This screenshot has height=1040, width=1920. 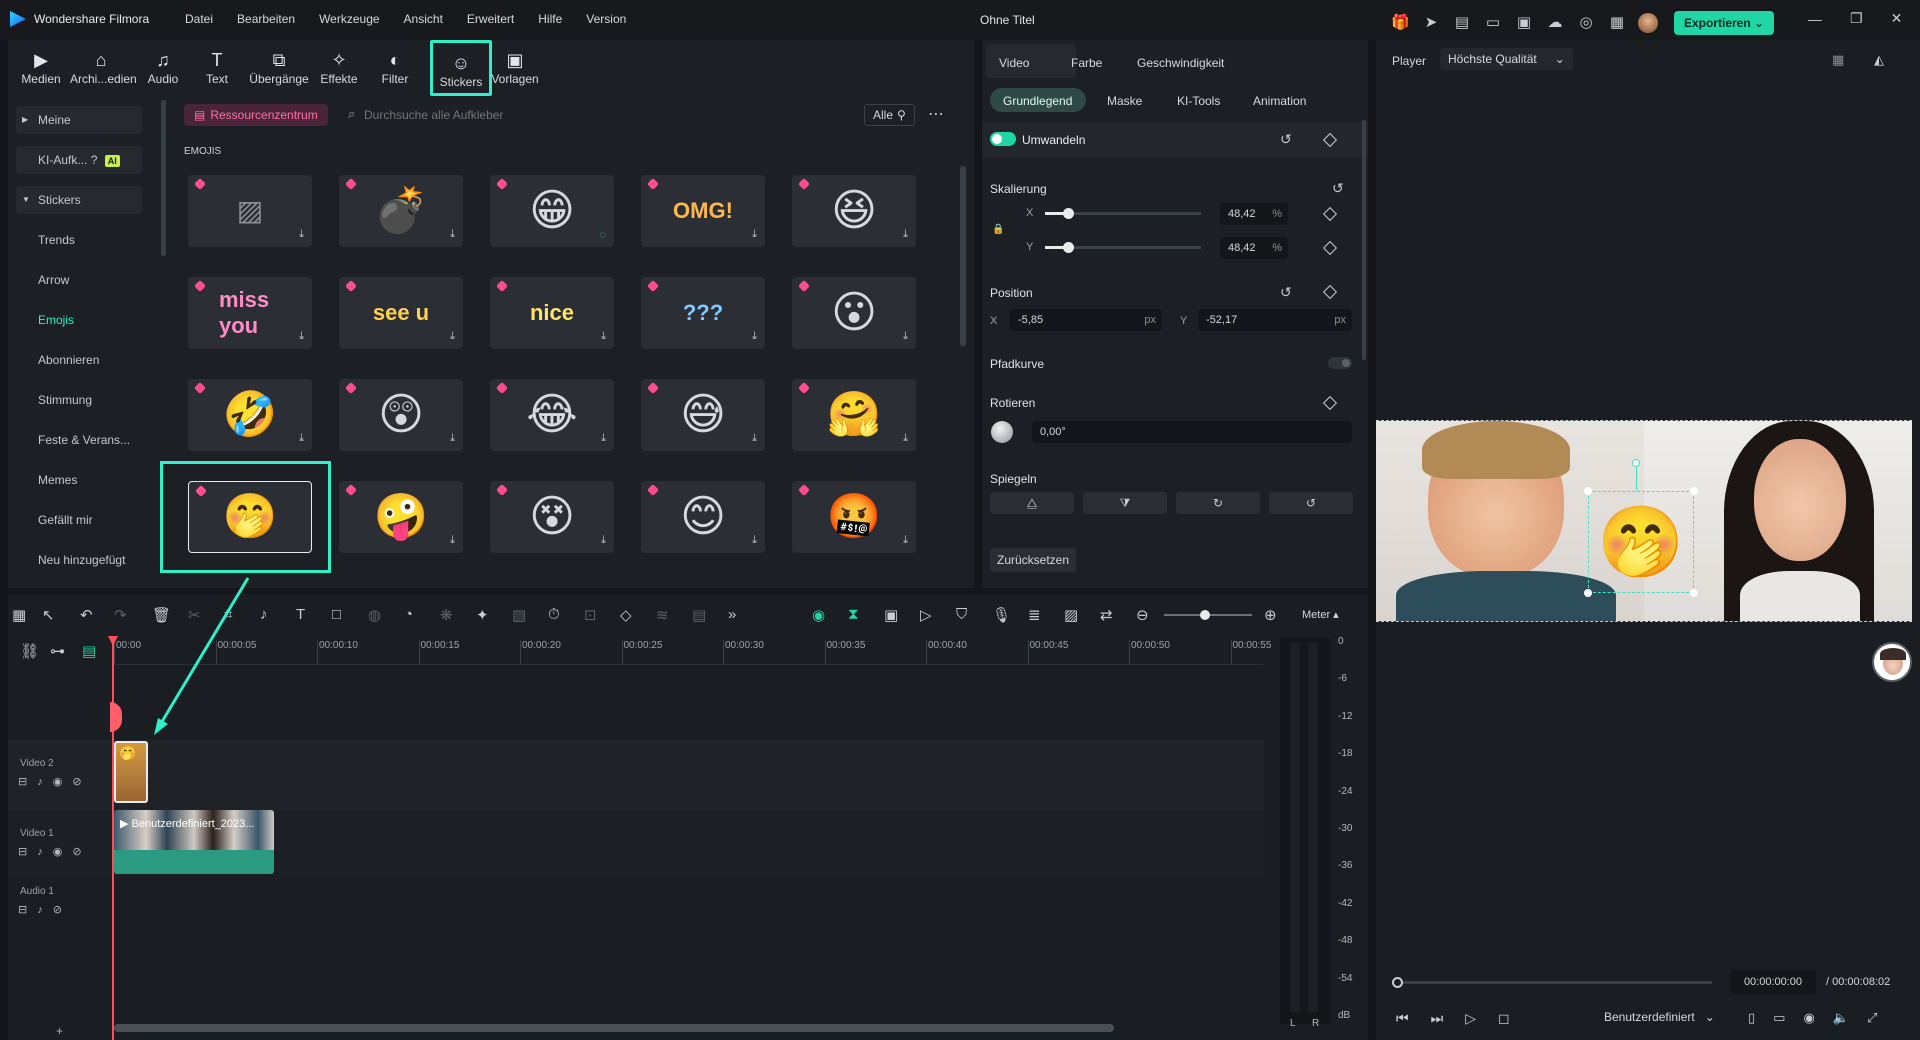 What do you see at coordinates (161, 726) in the screenshot?
I see `arrow-head` at bounding box center [161, 726].